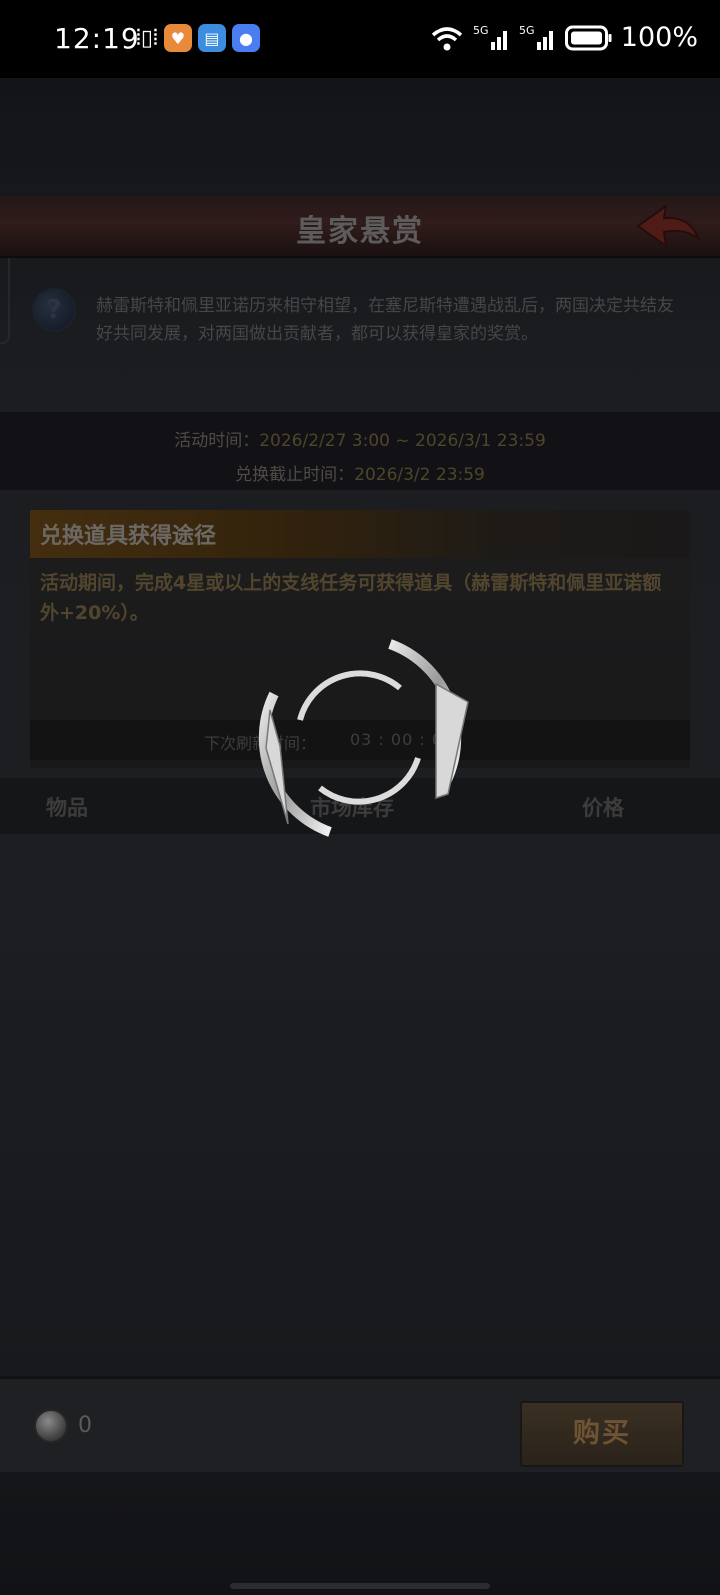 The height and width of the screenshot is (1595, 720). I want to click on bottom-bar: 0 购买, so click(360, 1424).